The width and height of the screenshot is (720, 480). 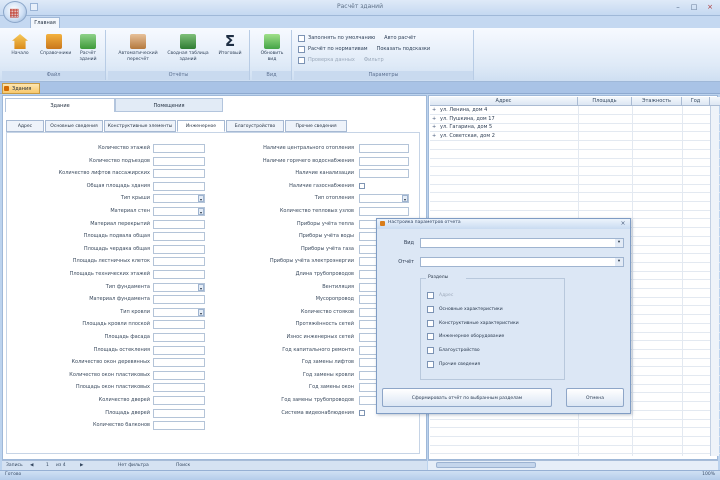 I want to click on section-checkbox-row: Инженерное оборудование, so click(x=465, y=336).